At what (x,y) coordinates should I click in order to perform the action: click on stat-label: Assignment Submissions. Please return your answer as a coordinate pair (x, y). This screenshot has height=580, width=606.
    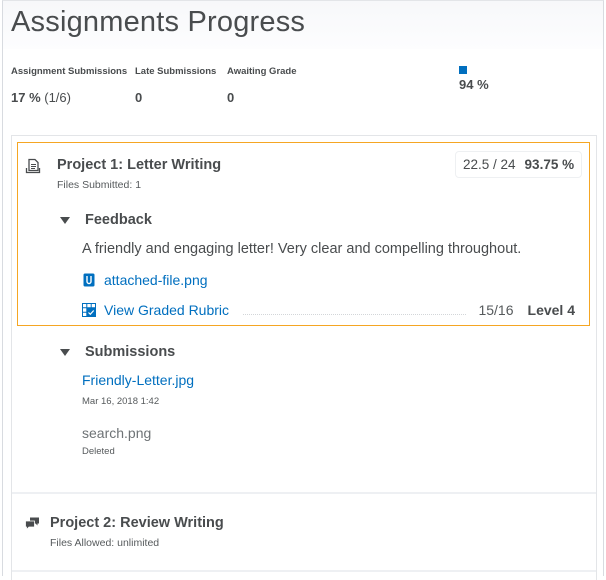
    Looking at the image, I should click on (69, 71).